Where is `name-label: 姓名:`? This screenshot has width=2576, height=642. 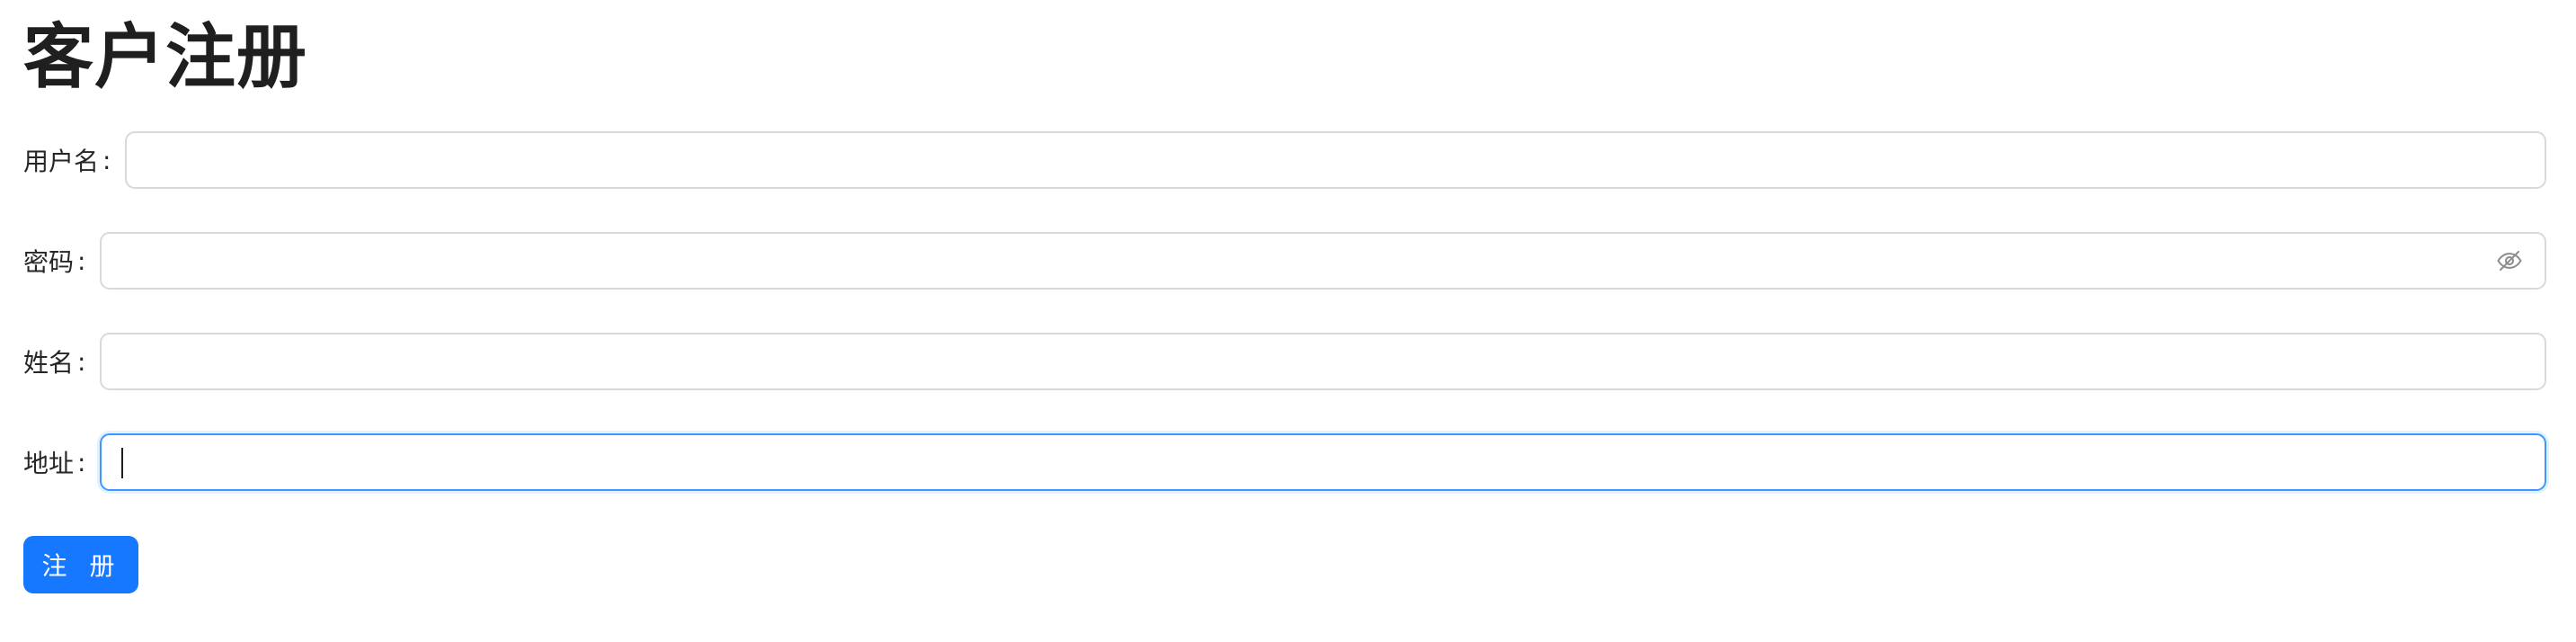 name-label: 姓名: is located at coordinates (61, 361).